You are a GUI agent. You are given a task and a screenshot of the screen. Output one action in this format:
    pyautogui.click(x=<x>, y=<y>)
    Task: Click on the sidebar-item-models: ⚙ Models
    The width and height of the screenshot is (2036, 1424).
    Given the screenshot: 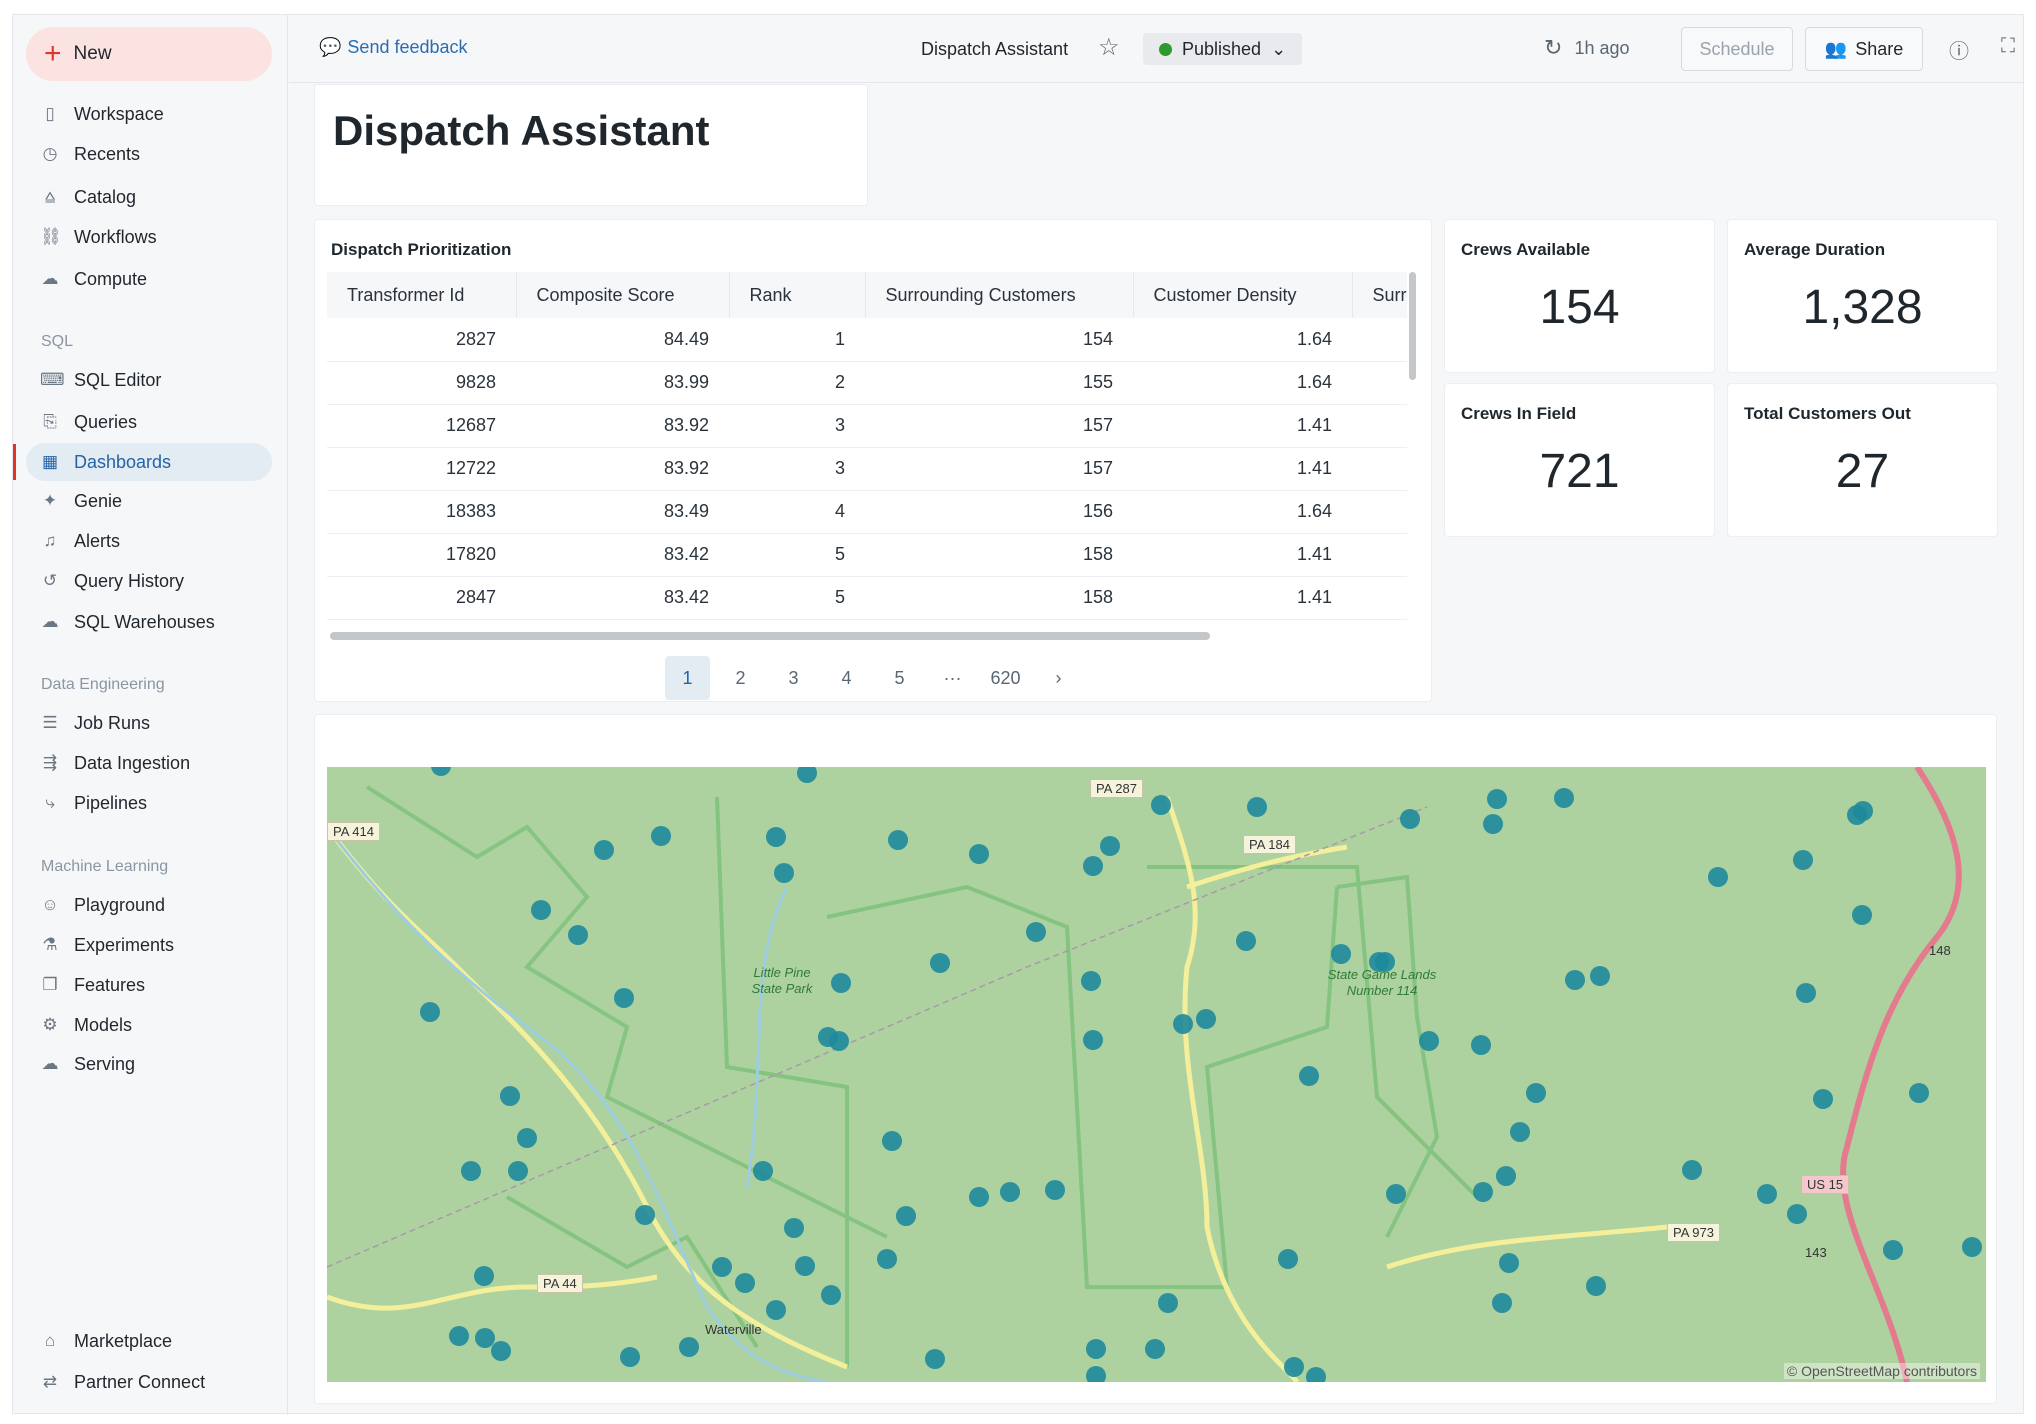 What is the action you would take?
    pyautogui.click(x=149, y=1025)
    